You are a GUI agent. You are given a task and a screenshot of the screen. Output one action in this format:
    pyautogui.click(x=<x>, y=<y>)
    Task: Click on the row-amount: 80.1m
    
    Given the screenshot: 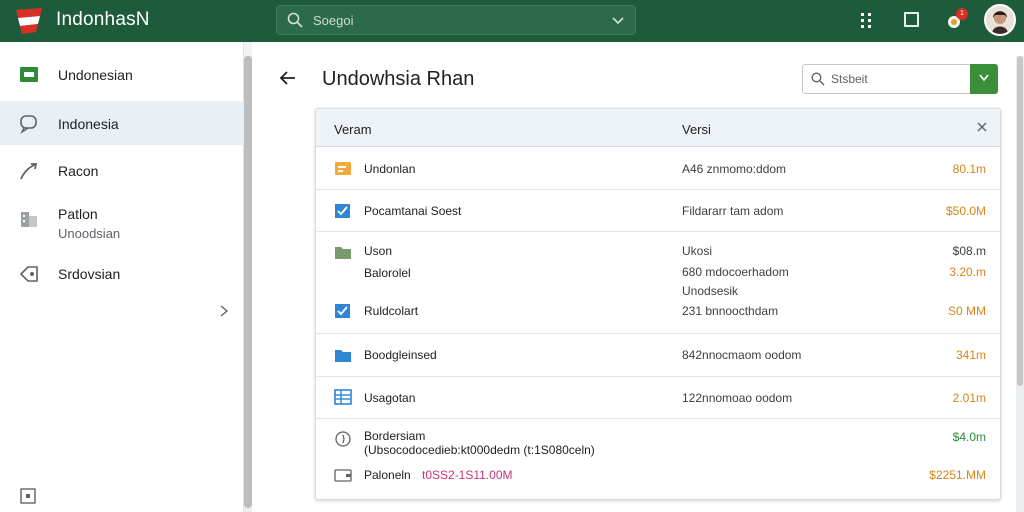 What is the action you would take?
    pyautogui.click(x=969, y=169)
    